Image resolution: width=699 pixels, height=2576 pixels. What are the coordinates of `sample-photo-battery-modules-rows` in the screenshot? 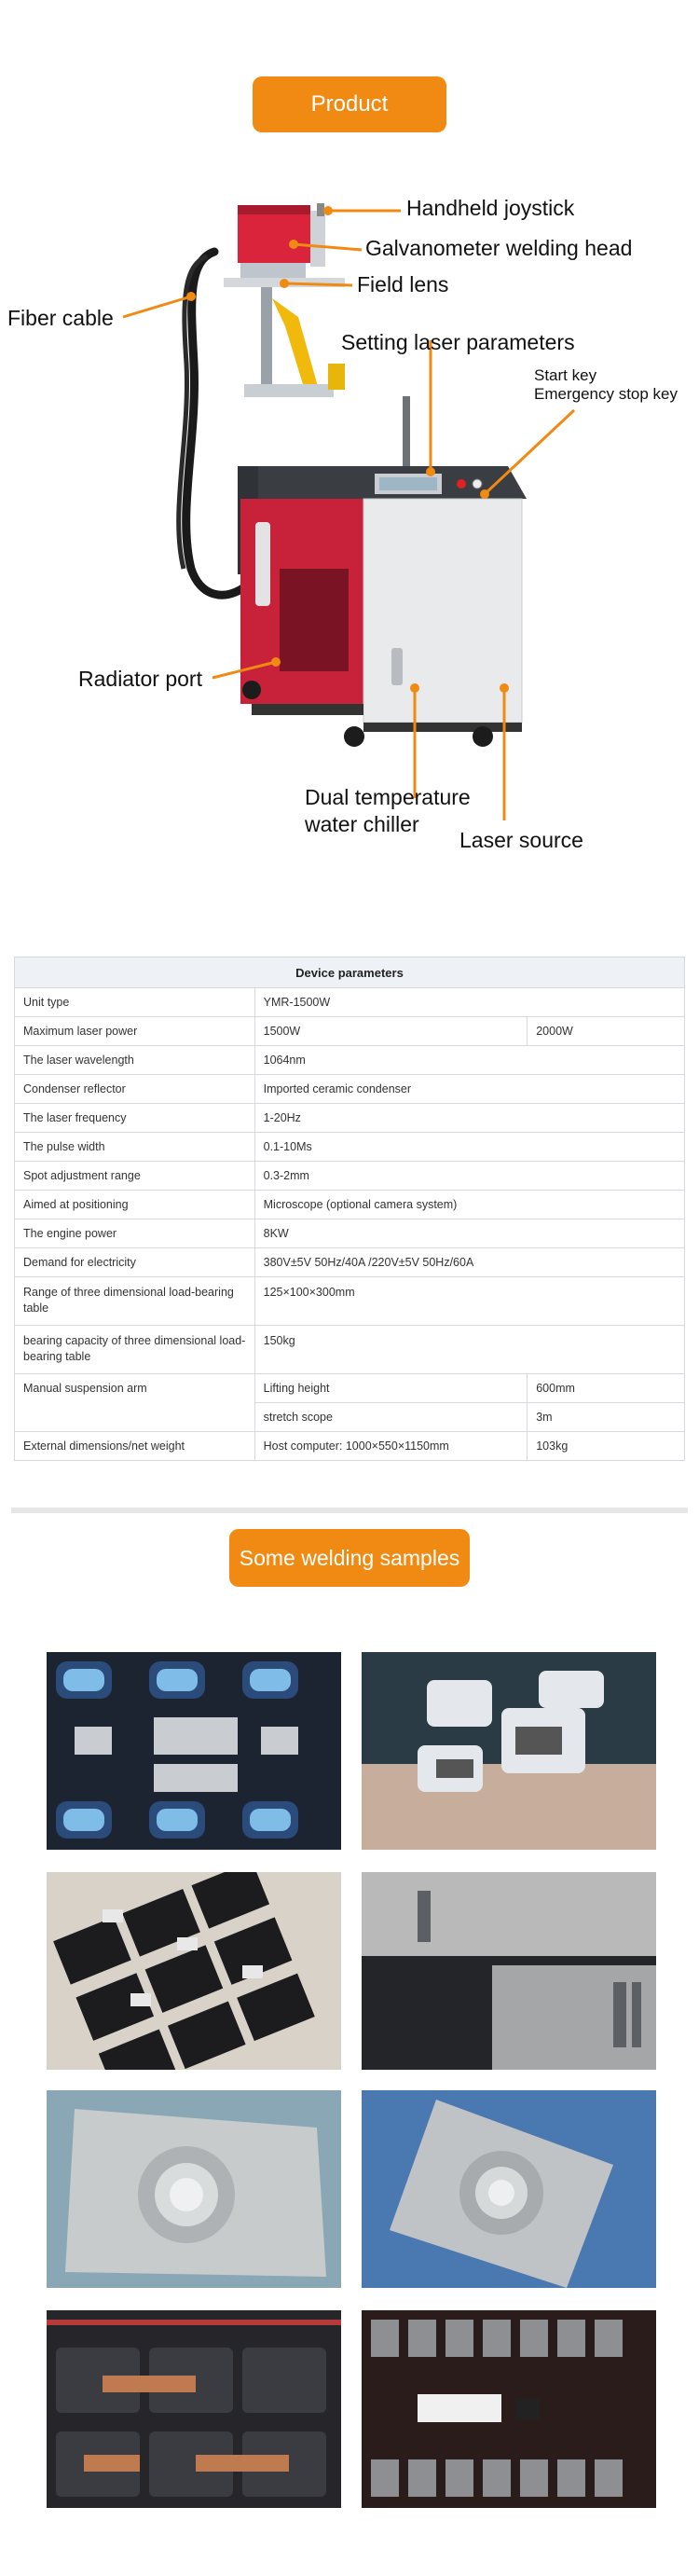 It's located at (509, 2409).